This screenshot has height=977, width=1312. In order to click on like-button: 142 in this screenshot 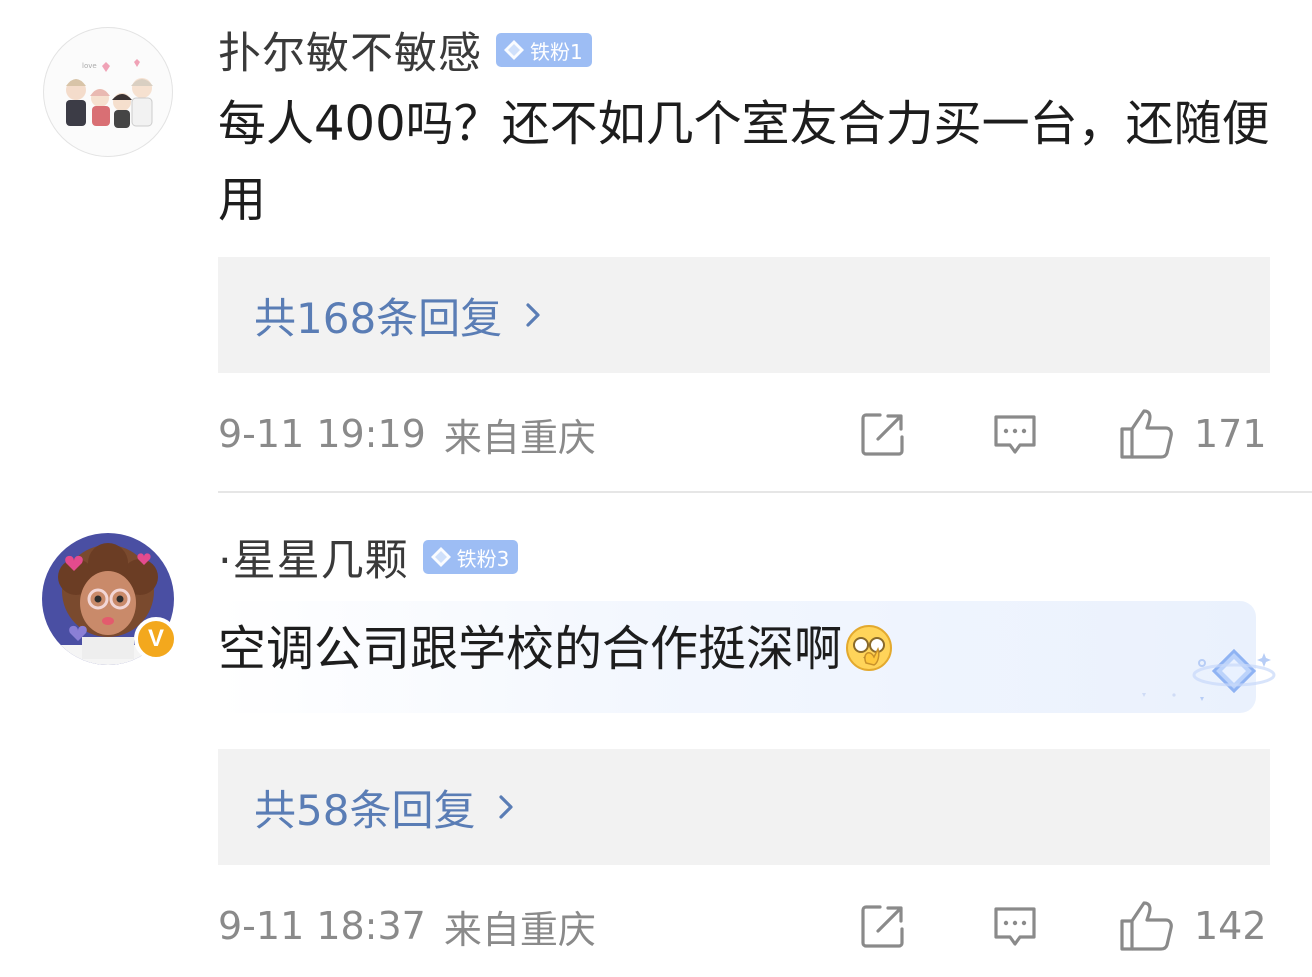, I will do `click(1192, 926)`.